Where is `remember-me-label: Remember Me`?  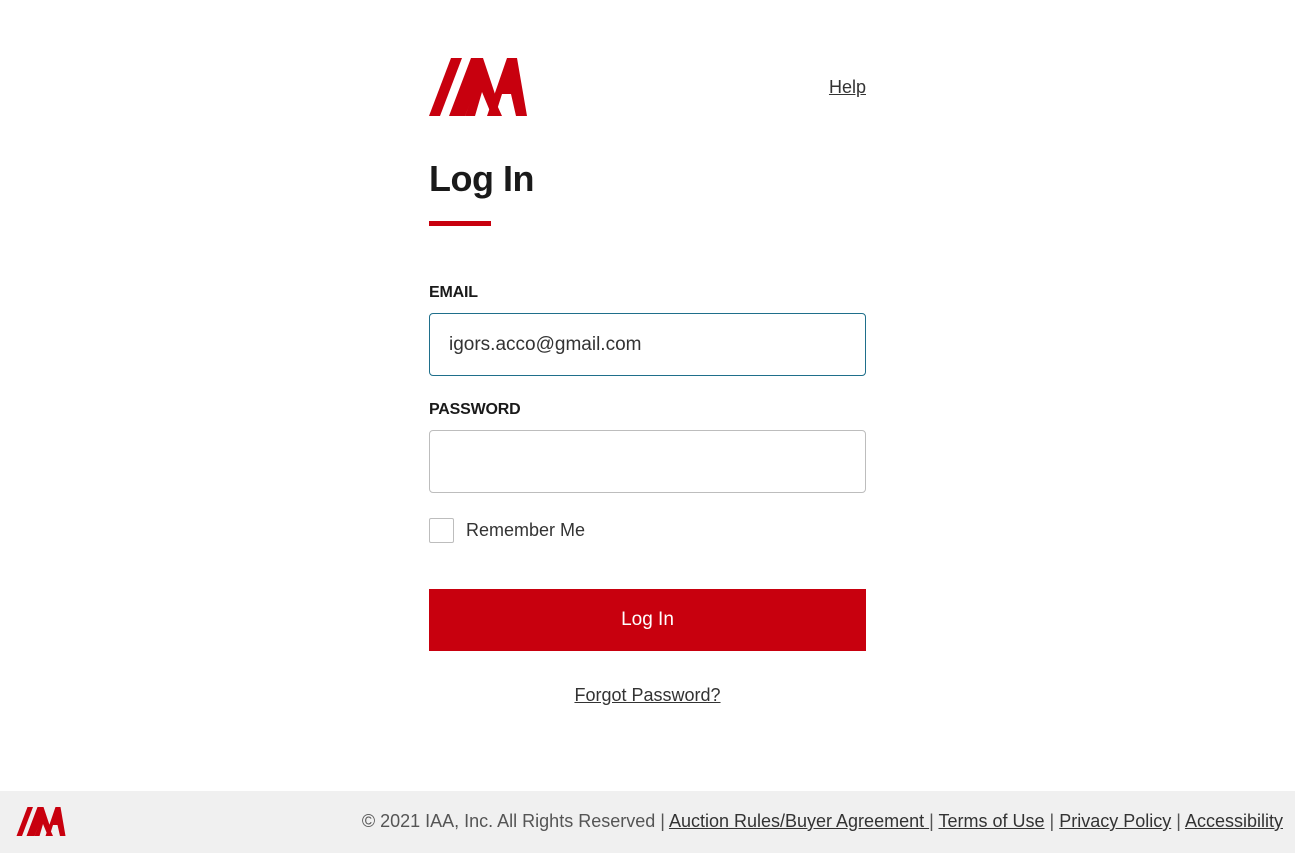 remember-me-label: Remember Me is located at coordinates (526, 530).